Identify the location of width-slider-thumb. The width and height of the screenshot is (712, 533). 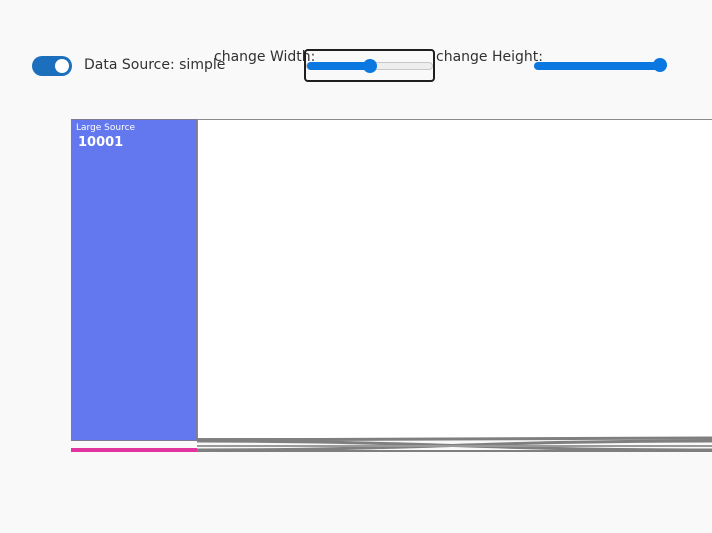
(369, 66).